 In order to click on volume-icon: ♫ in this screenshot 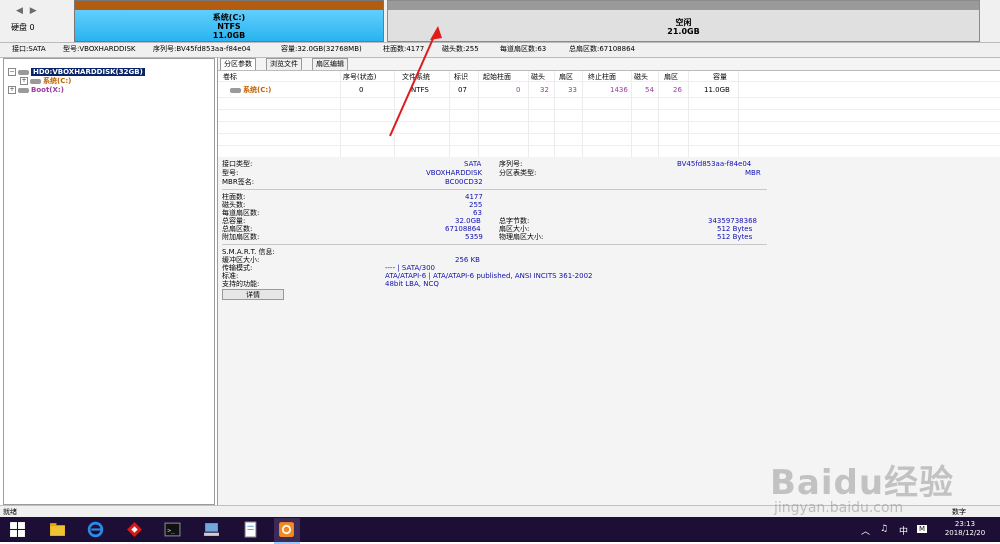, I will do `click(884, 529)`.